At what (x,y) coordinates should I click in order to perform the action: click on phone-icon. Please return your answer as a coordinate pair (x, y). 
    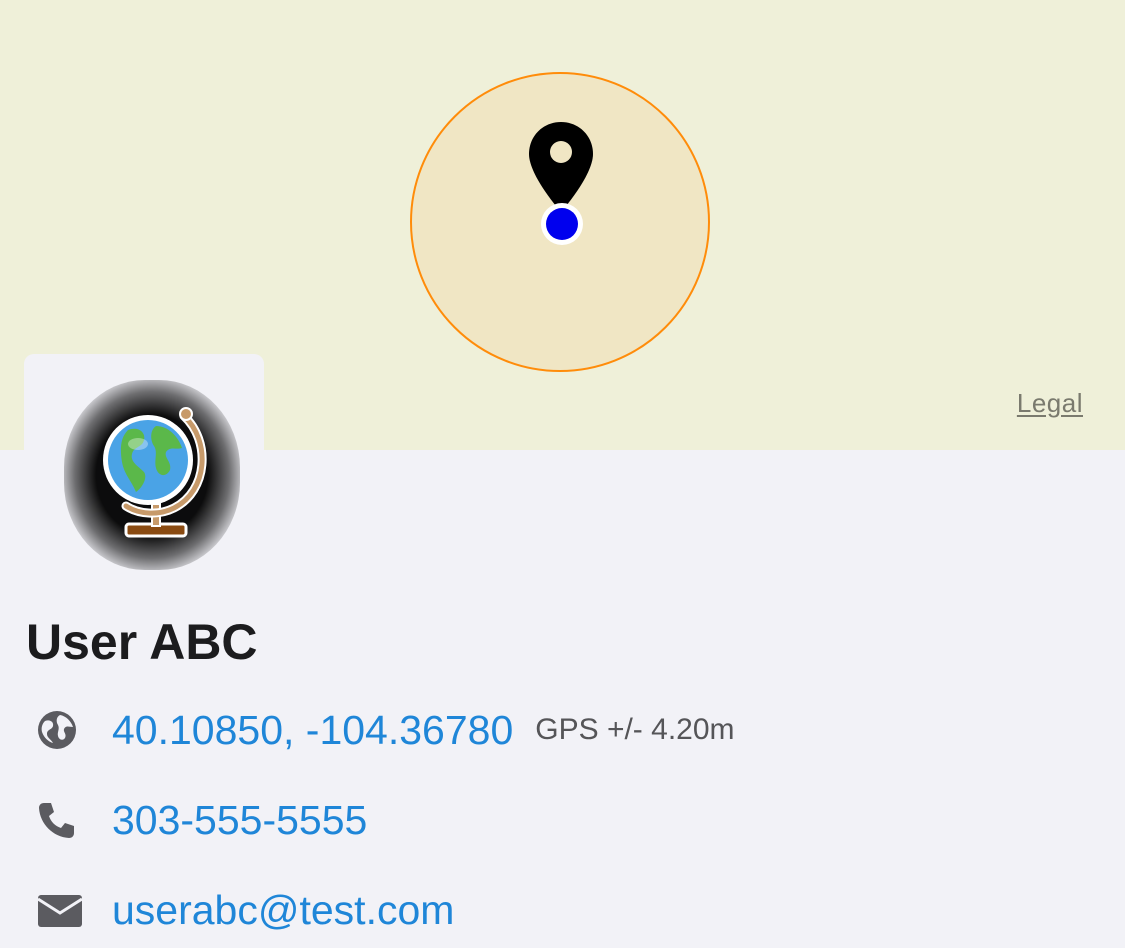
    Looking at the image, I should click on (60, 820).